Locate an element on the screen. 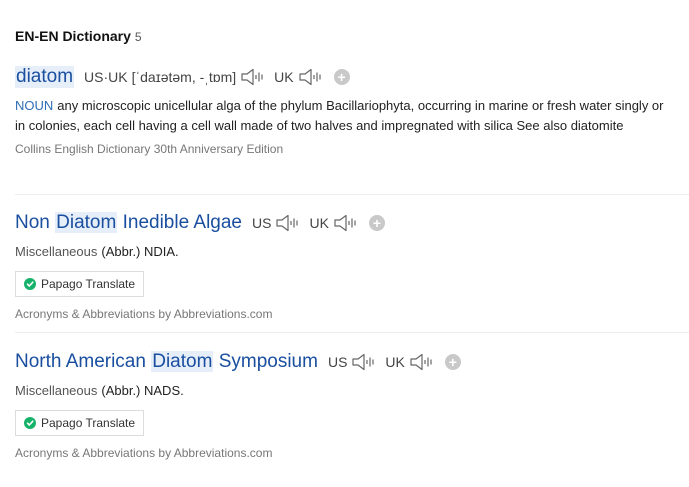  headword-link: Non Diatom Inedible Algae is located at coordinates (128, 223).